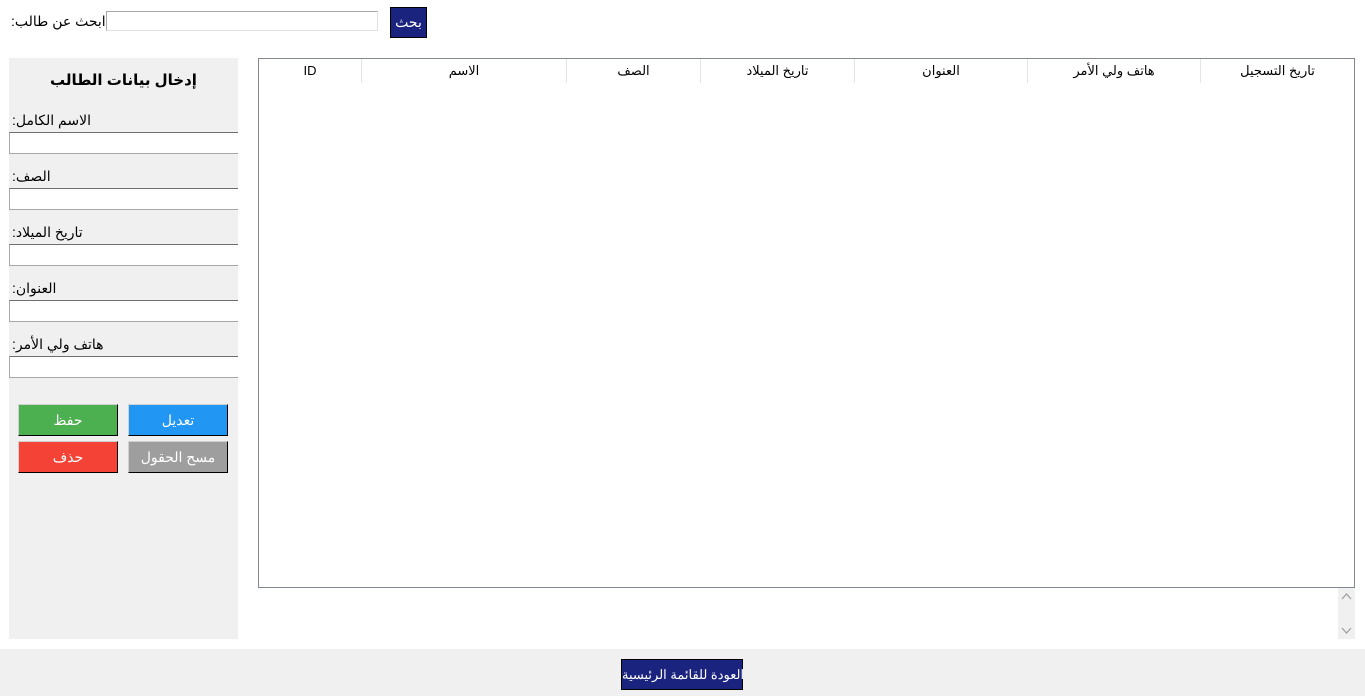 The width and height of the screenshot is (1365, 696). What do you see at coordinates (31, 176) in the screenshot?
I see `class-label: :الصف` at bounding box center [31, 176].